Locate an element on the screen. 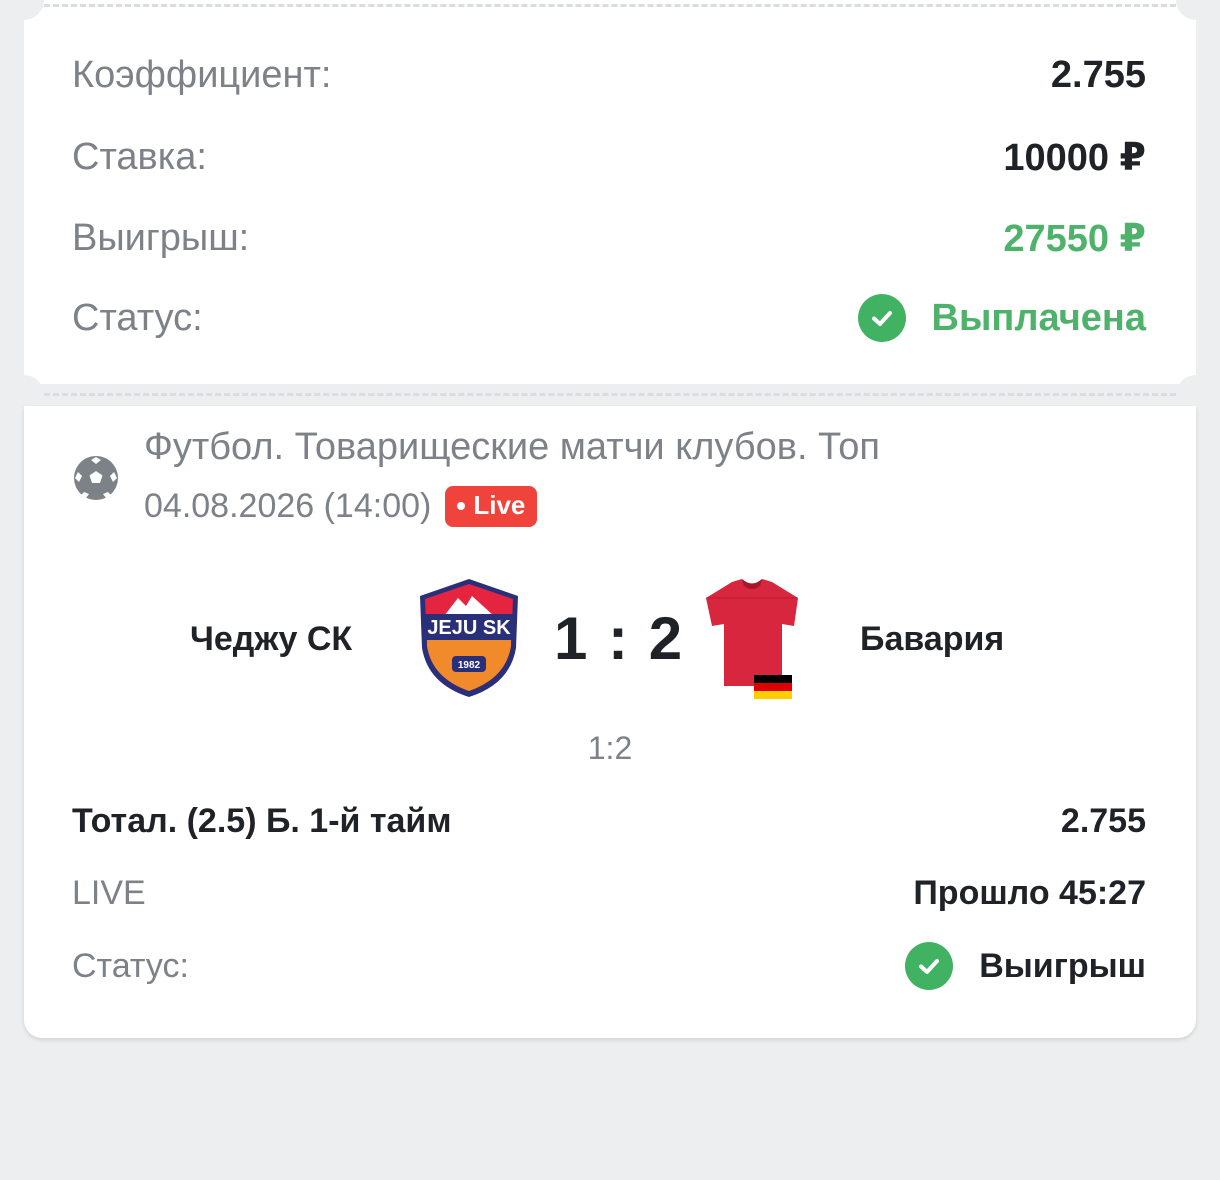 The image size is (1220, 1180). event-datetime: 04.08.2026 (14:00) is located at coordinates (288, 506).